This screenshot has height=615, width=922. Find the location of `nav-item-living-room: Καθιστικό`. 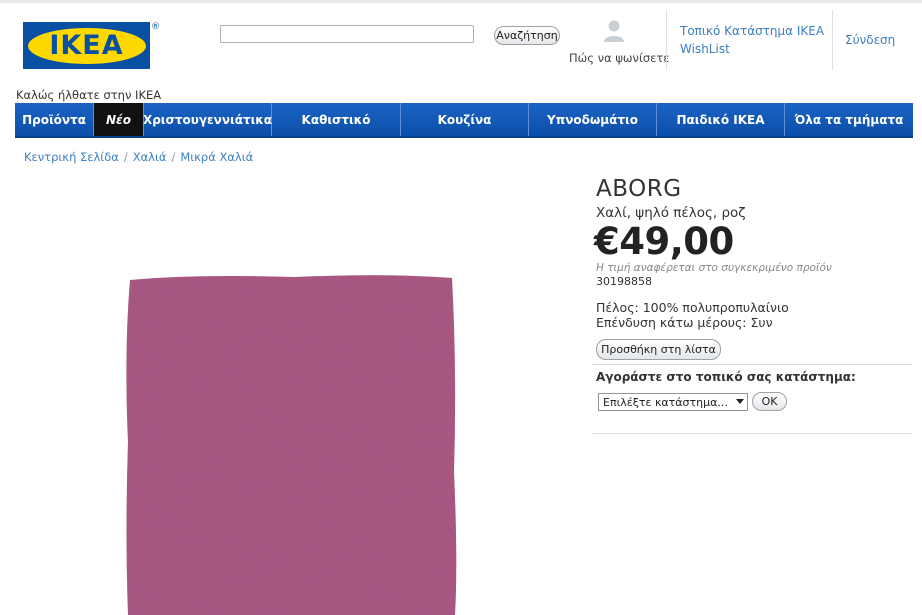

nav-item-living-room: Καθιστικό is located at coordinates (336, 119).